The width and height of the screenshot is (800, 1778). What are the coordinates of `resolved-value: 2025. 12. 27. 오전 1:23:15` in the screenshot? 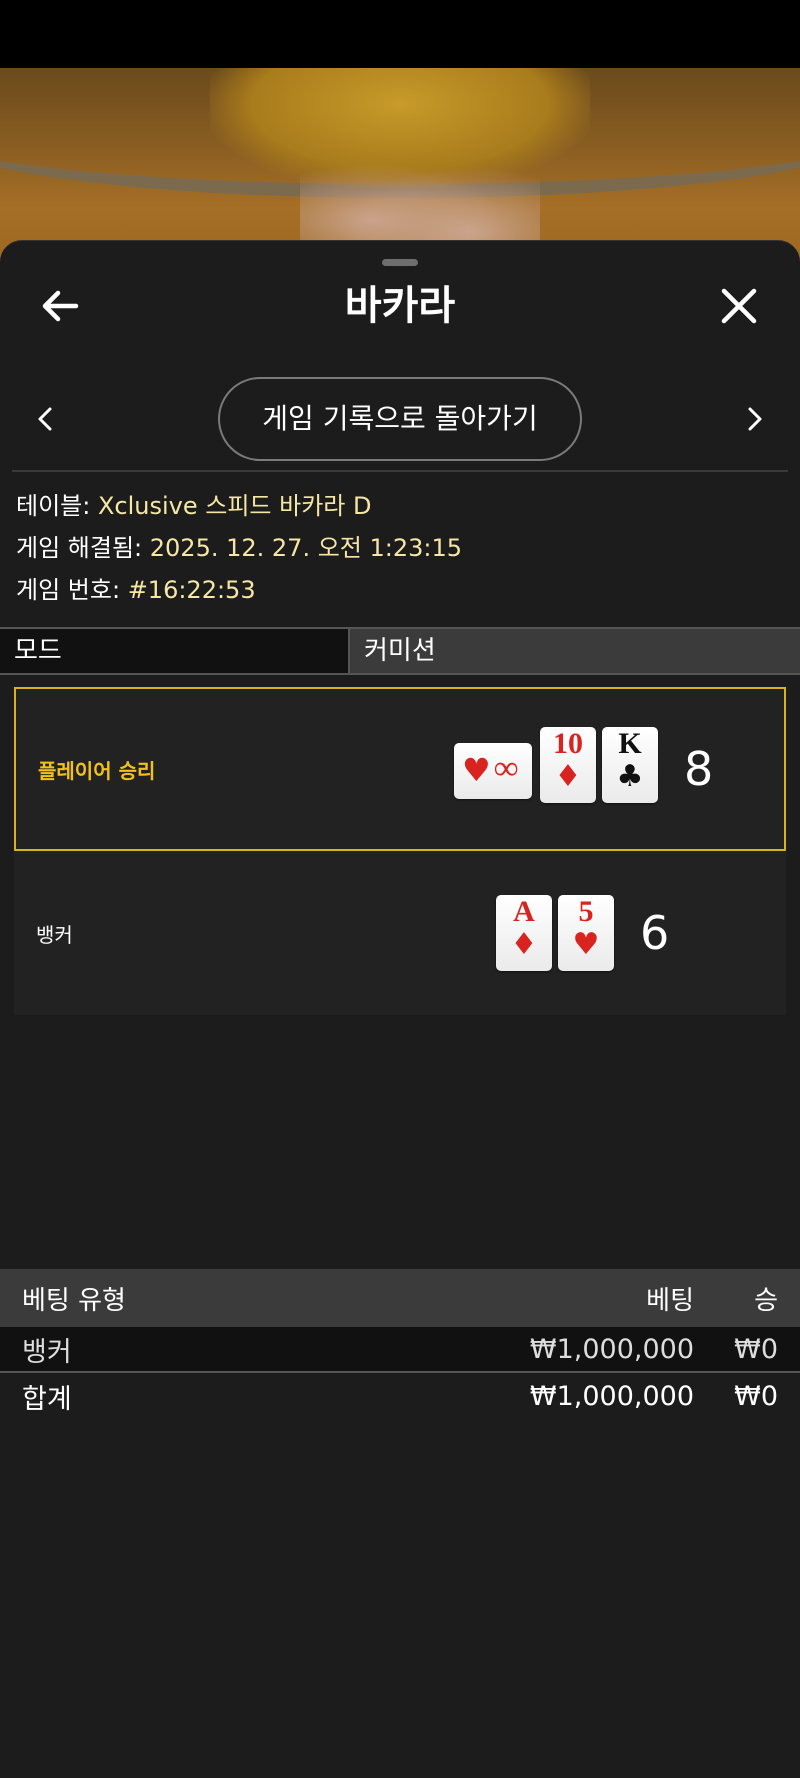 It's located at (306, 548).